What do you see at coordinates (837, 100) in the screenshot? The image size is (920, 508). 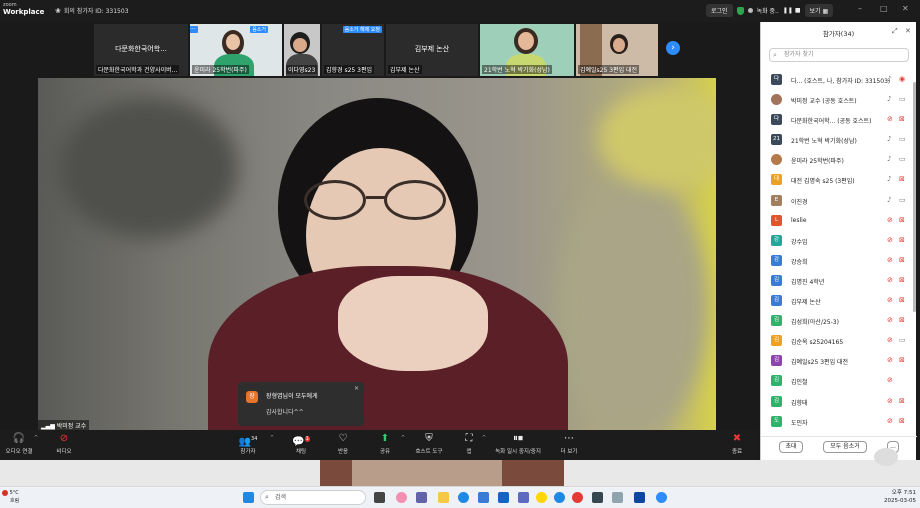 I see `participant-row: 박미정 교수 (공동 호스트) ♪ ▭` at bounding box center [837, 100].